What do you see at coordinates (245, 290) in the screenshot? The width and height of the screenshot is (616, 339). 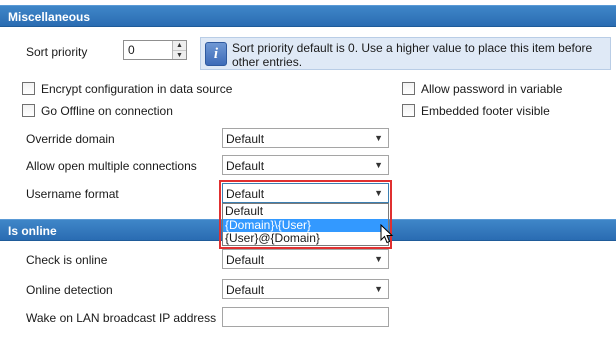 I see `online-detection-value: Default` at bounding box center [245, 290].